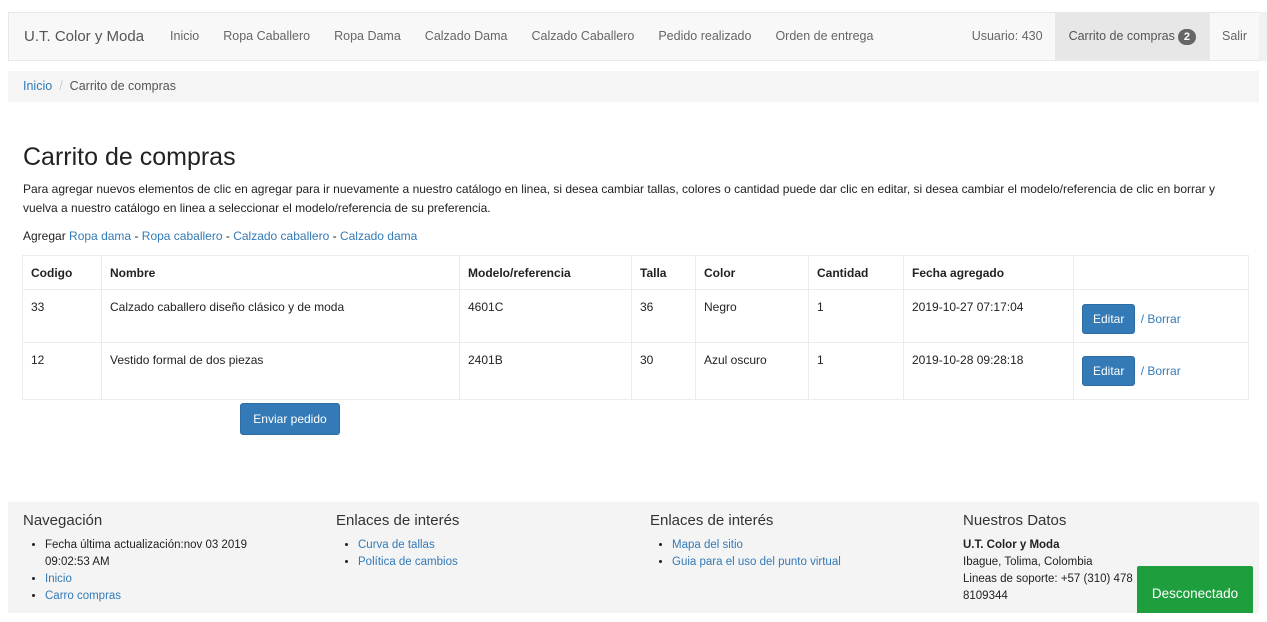  Describe the element at coordinates (856, 272) in the screenshot. I see `col-header-cantidad: Cantidad` at that location.